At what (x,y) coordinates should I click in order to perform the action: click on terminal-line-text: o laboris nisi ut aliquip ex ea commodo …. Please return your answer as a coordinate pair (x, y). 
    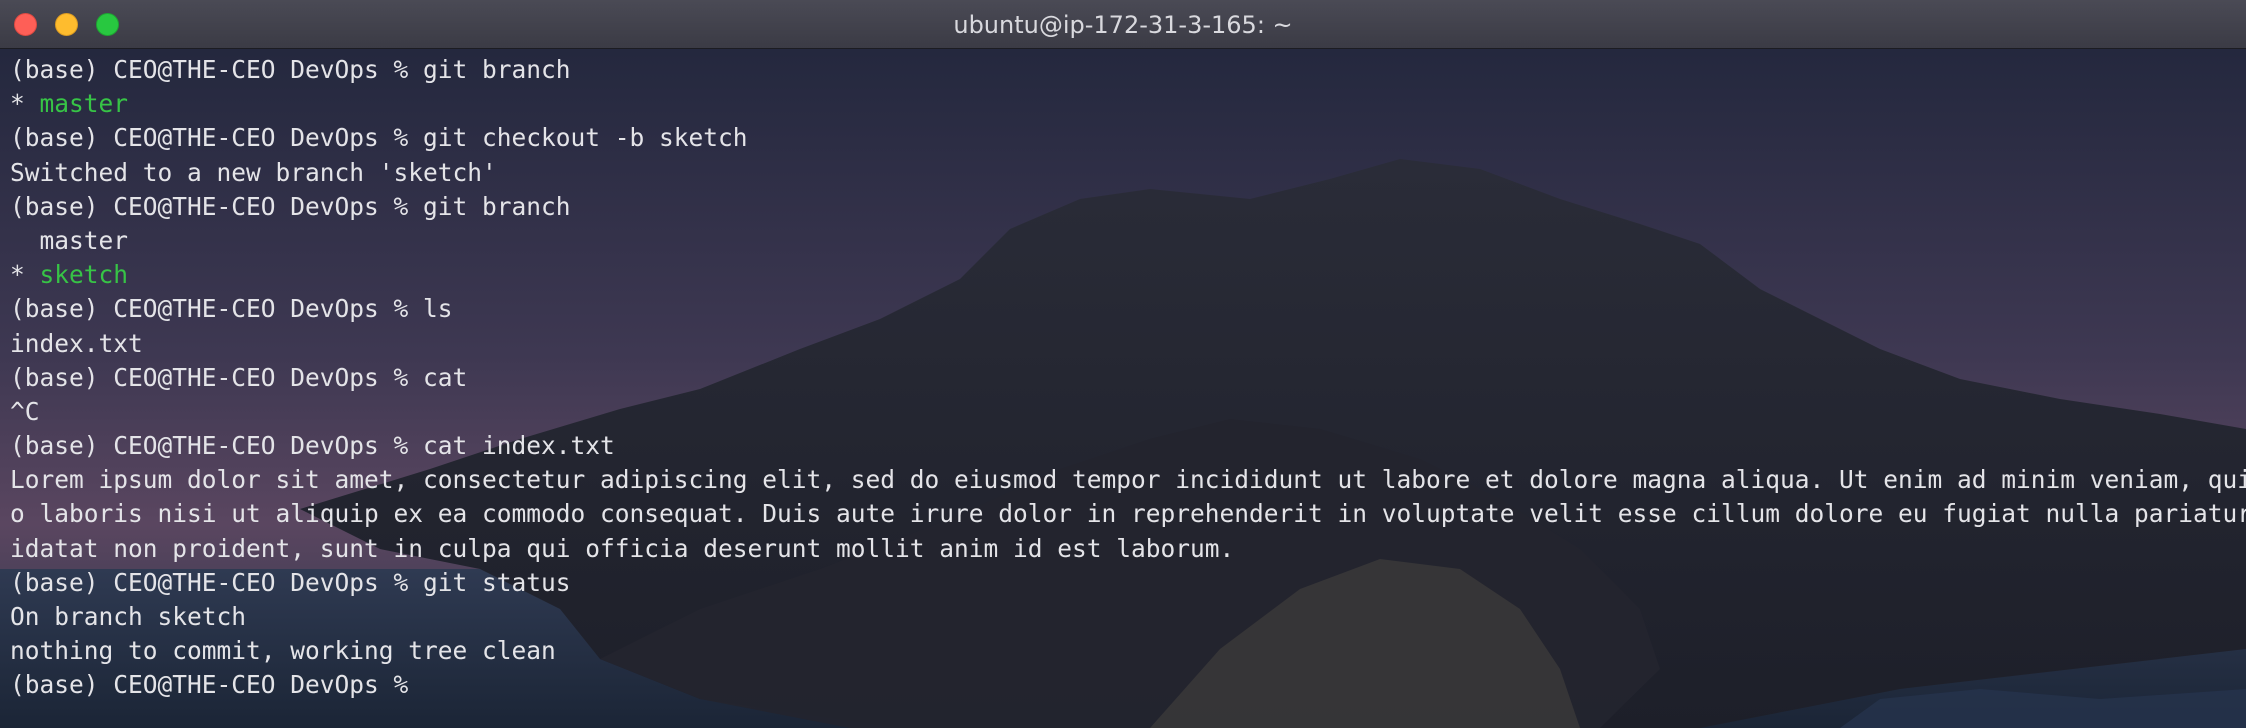
    Looking at the image, I should click on (1128, 514).